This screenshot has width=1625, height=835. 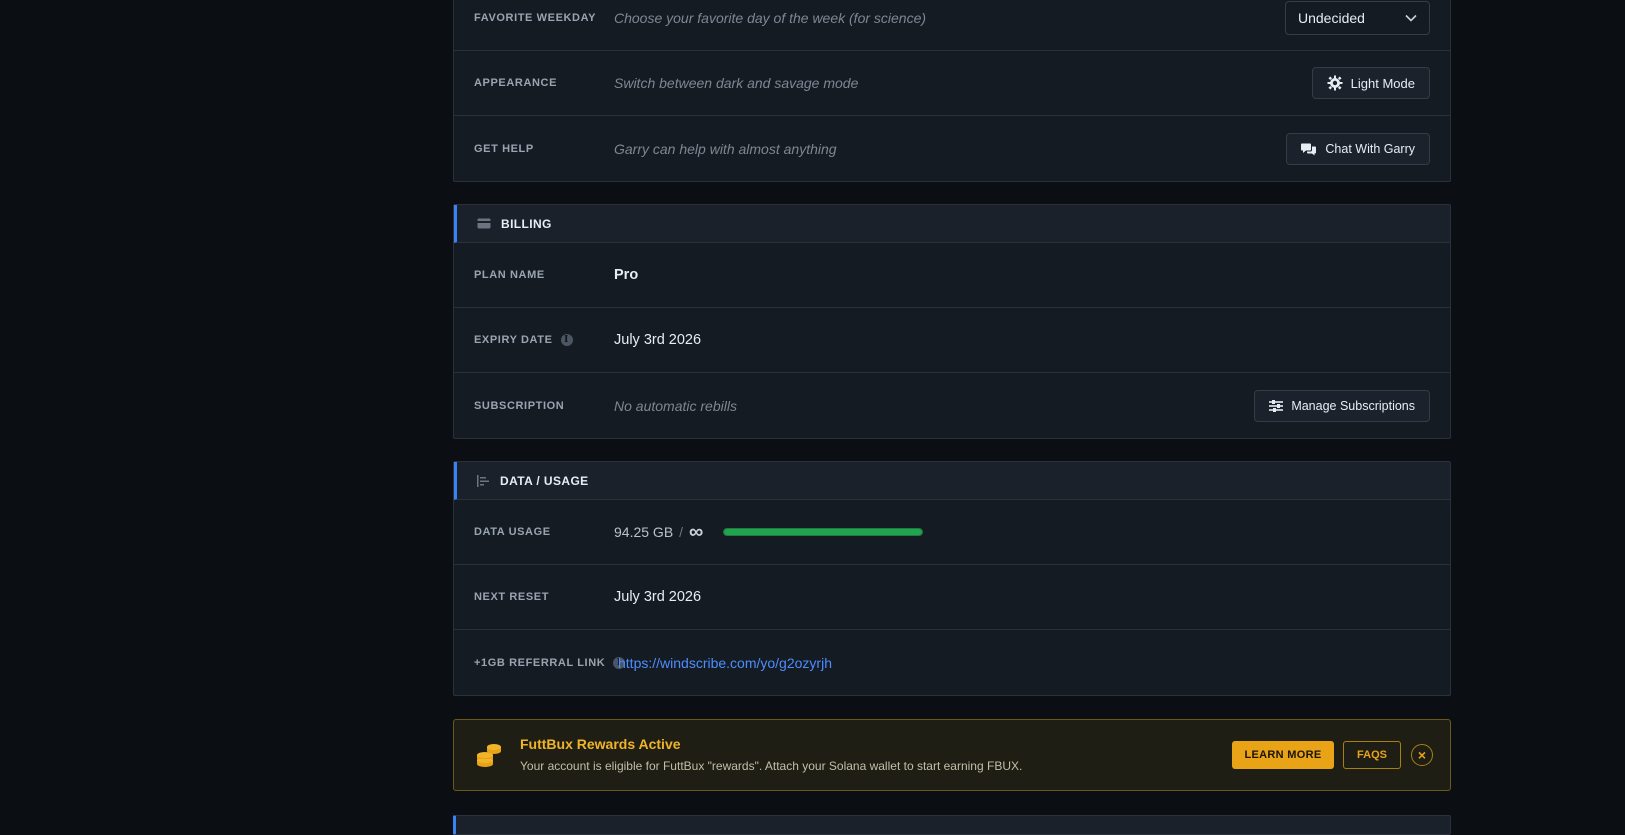 What do you see at coordinates (1335, 83) in the screenshot?
I see `gear-icon` at bounding box center [1335, 83].